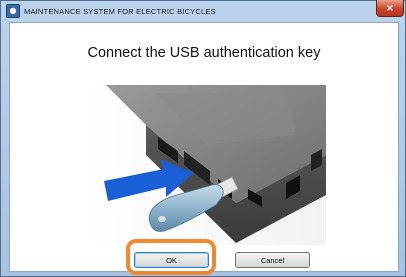 Image resolution: width=406 pixels, height=277 pixels. What do you see at coordinates (204, 53) in the screenshot?
I see `dialog-heading: Connect the USB authentication key` at bounding box center [204, 53].